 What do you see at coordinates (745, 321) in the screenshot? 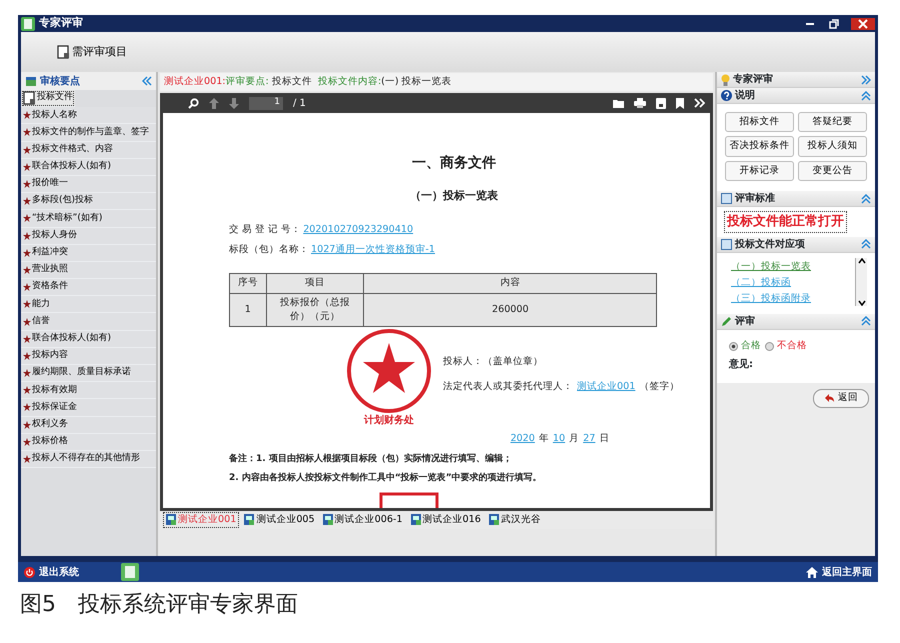
I see `section-title: 评审` at bounding box center [745, 321].